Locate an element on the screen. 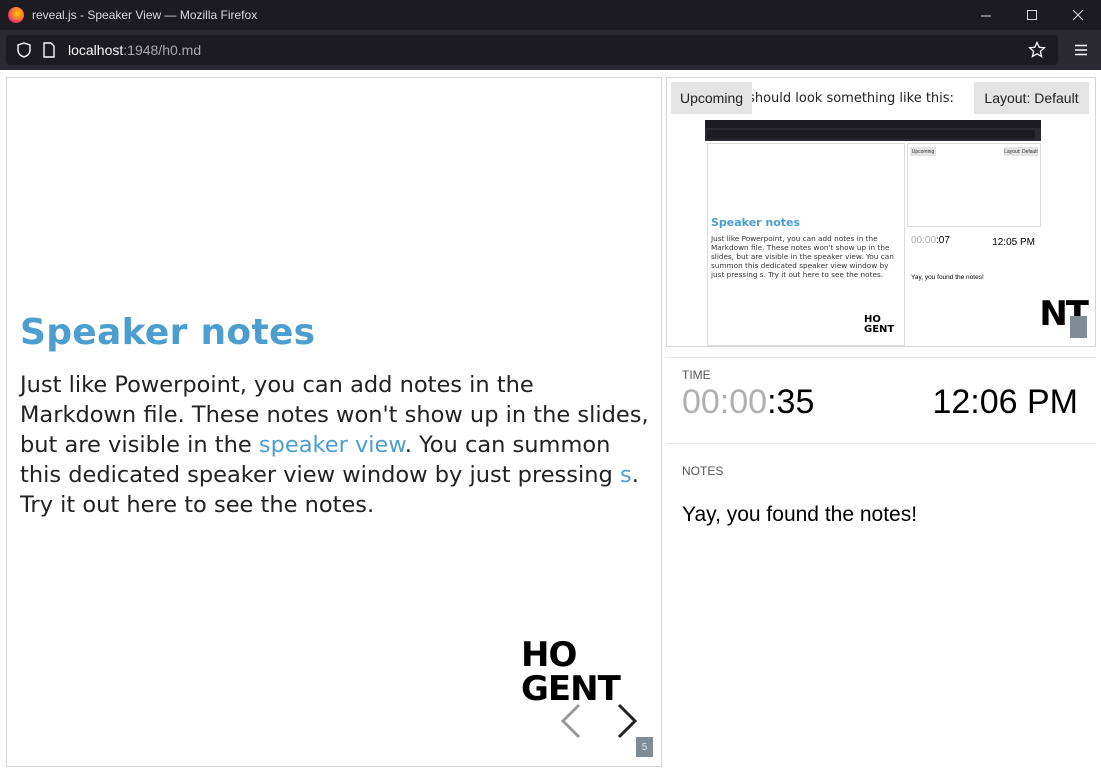 Image resolution: width=1101 pixels, height=771 pixels. maximize-button is located at coordinates (1032, 15).